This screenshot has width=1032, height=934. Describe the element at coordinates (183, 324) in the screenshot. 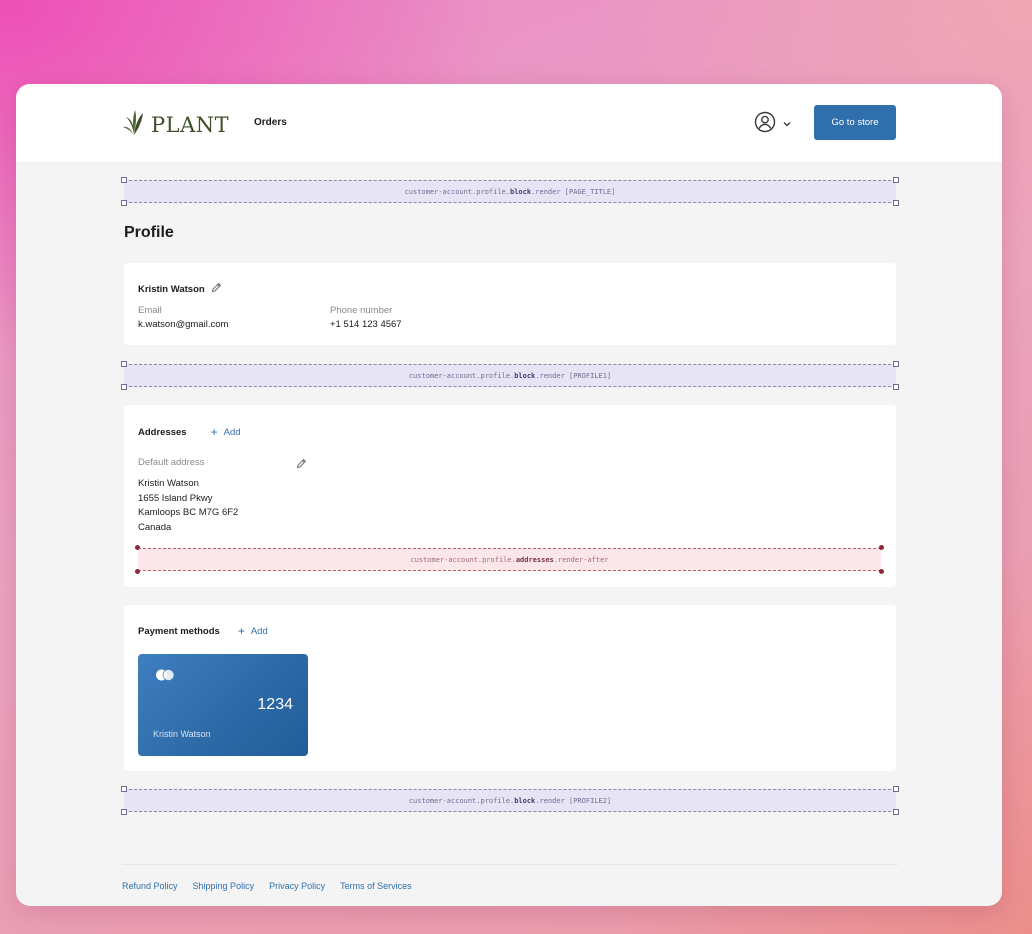

I see `email-value: k.watson@gmail.com` at that location.